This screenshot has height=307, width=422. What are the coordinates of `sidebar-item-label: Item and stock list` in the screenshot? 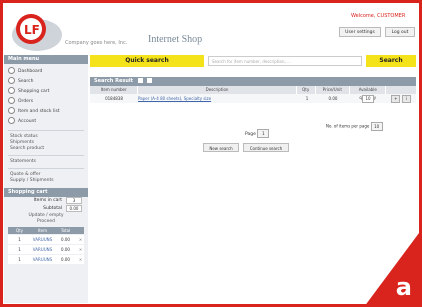 It's located at (39, 111).